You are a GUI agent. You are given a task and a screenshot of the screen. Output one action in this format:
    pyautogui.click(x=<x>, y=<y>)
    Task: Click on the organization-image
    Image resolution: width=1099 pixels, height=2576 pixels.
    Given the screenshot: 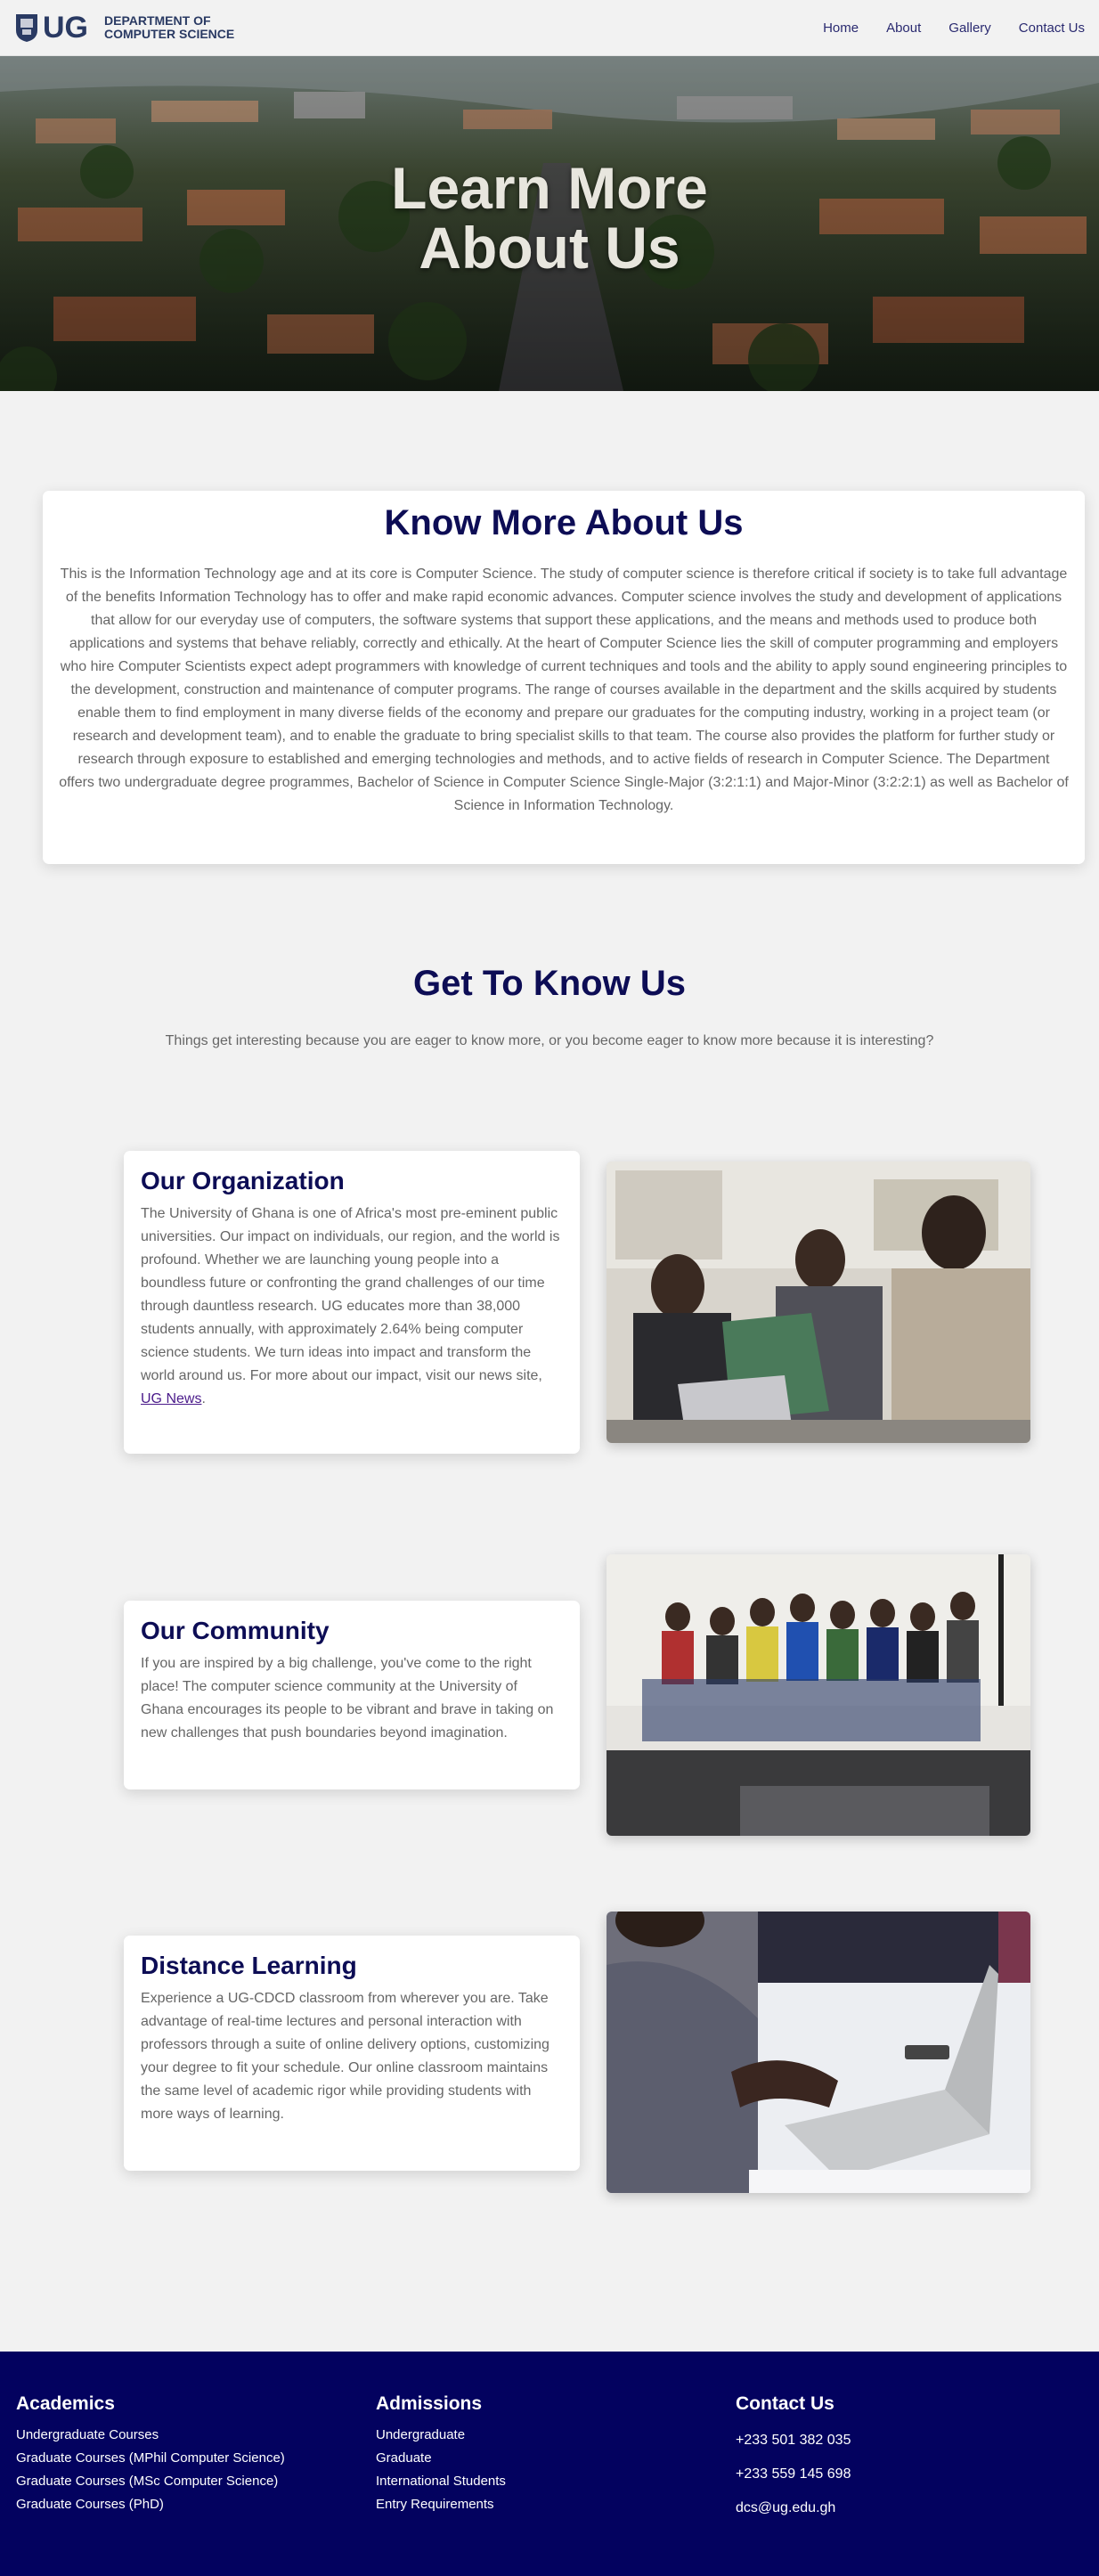 What is the action you would take?
    pyautogui.click(x=818, y=1303)
    